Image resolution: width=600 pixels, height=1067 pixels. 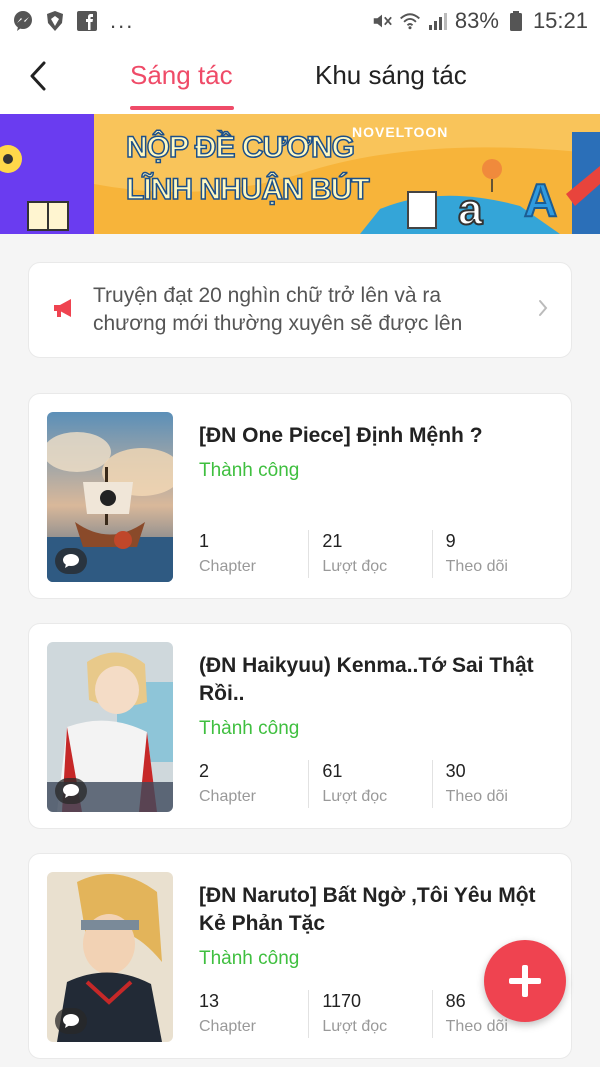 I want to click on stat-value: 9, so click(x=450, y=541).